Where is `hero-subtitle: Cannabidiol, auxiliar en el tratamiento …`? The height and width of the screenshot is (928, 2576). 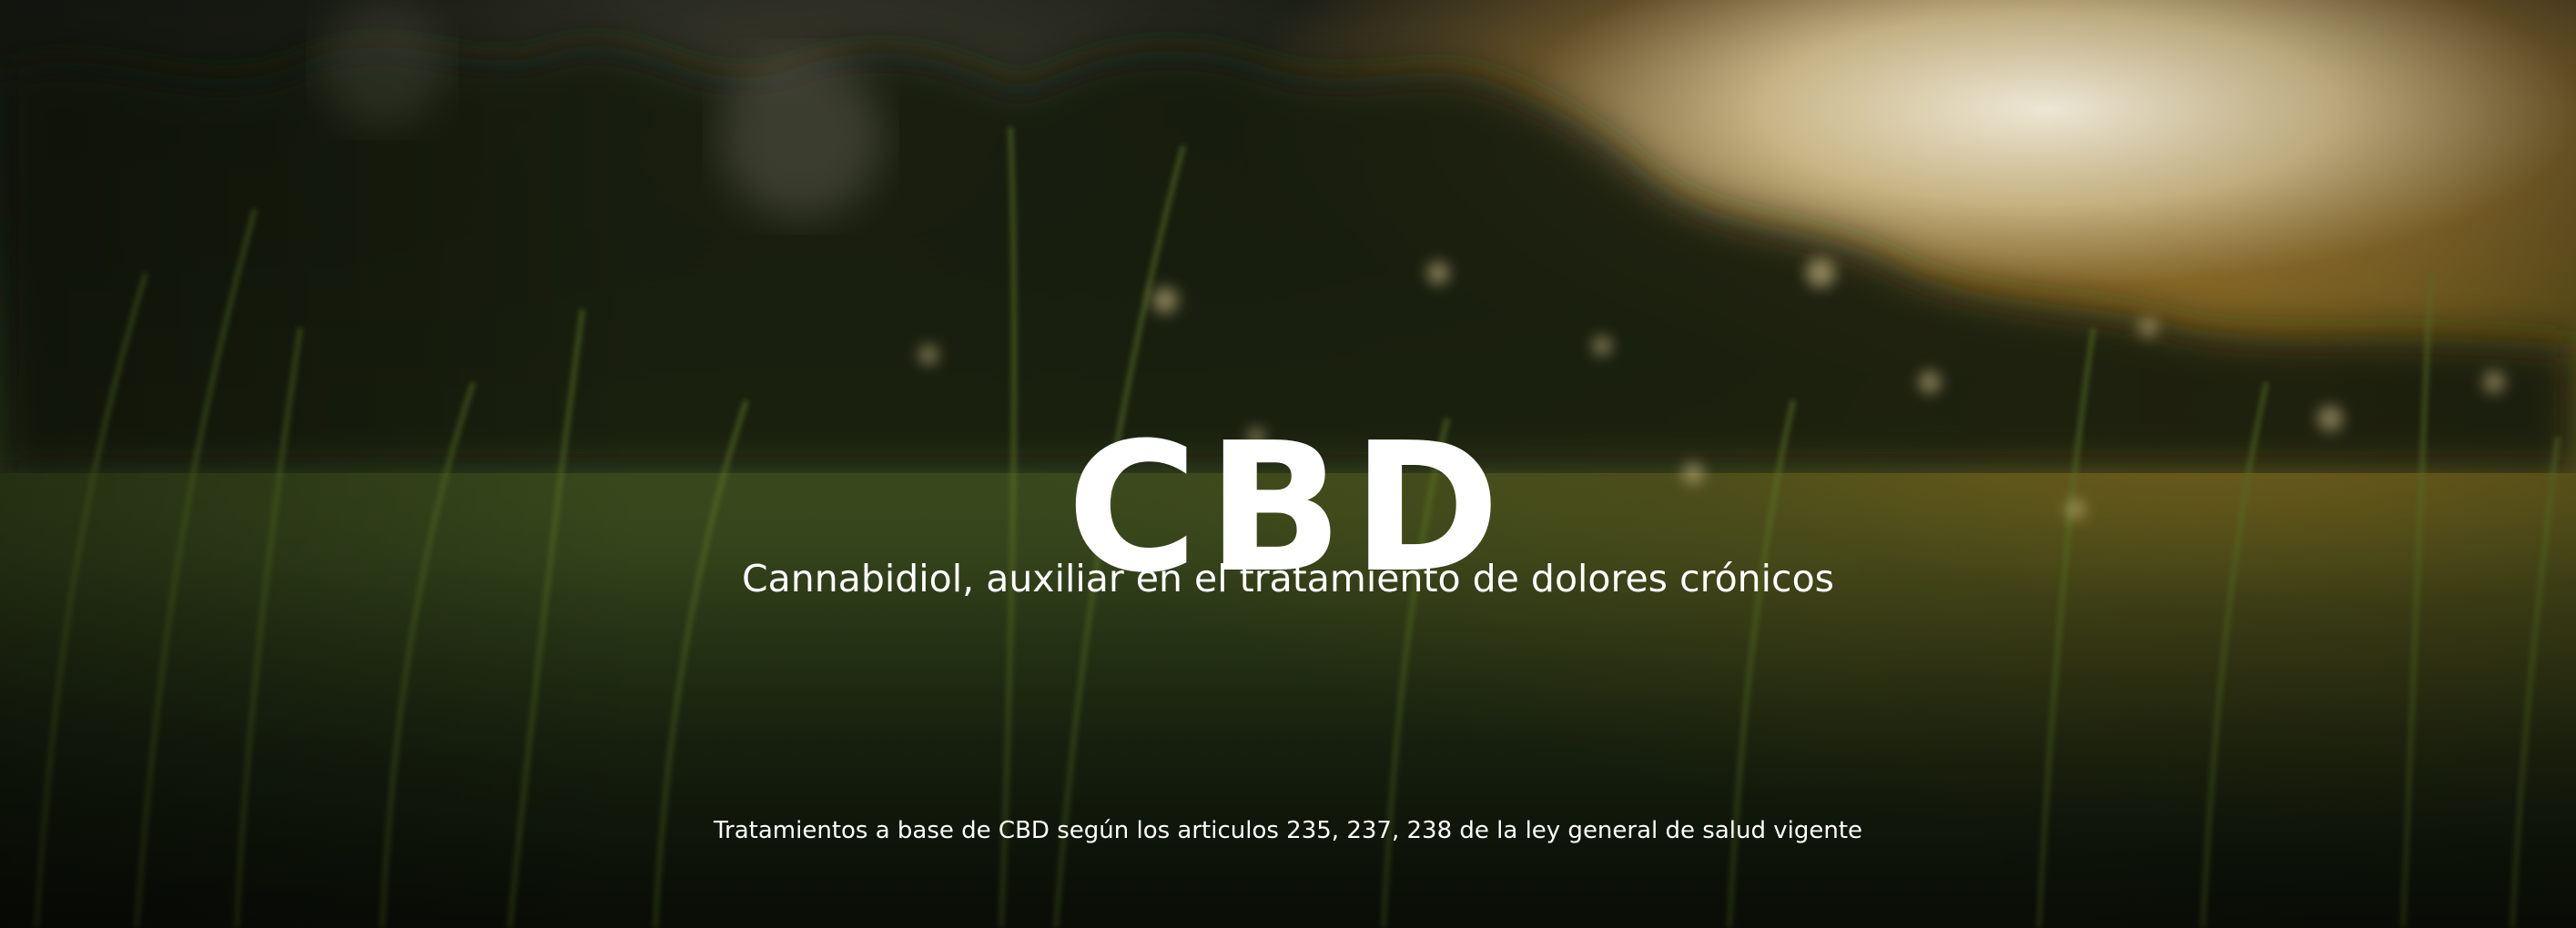
hero-subtitle: Cannabidiol, auxiliar en el tratamiento … is located at coordinates (1288, 578).